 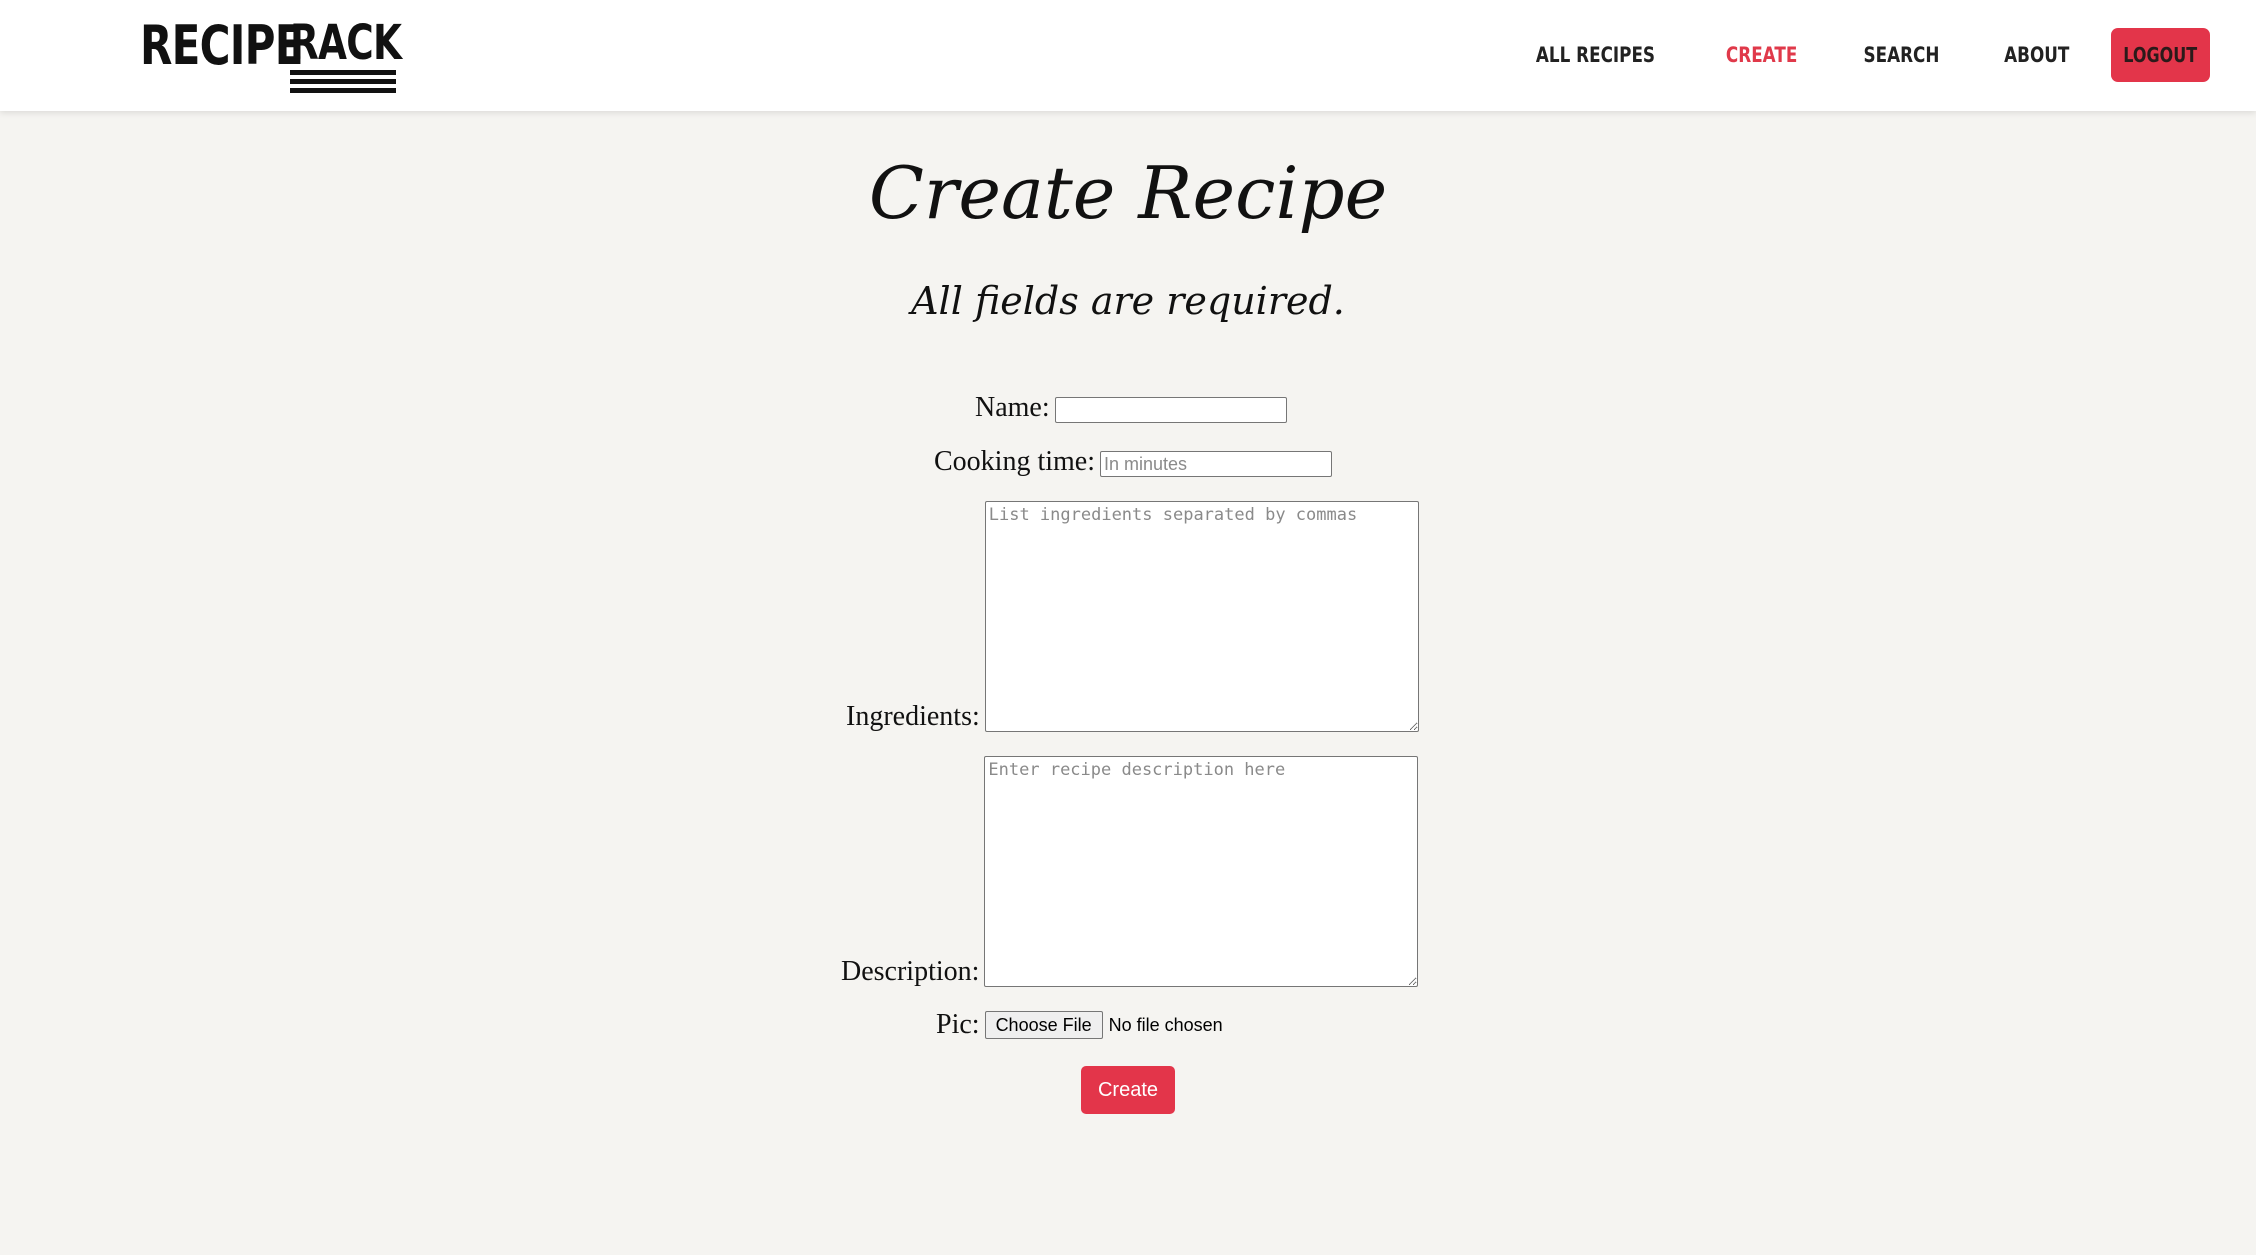 What do you see at coordinates (1043, 1025) in the screenshot?
I see `choose-file-button: Choose File` at bounding box center [1043, 1025].